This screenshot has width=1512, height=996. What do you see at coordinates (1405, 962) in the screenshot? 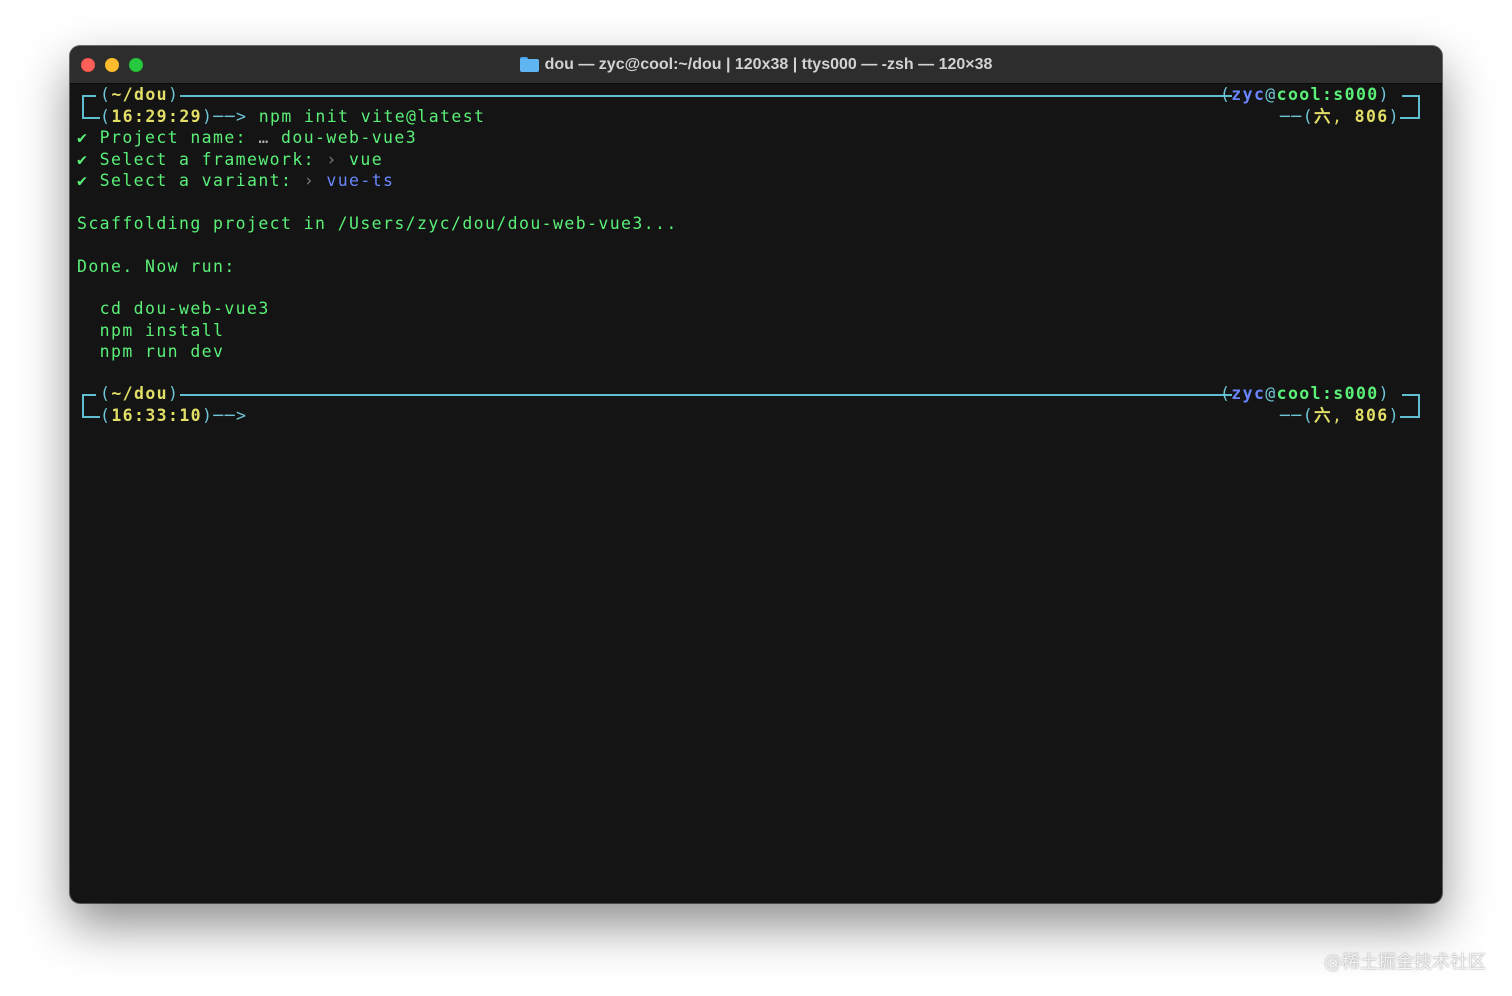
I see `watermark: @稀土掘金技术社区` at bounding box center [1405, 962].